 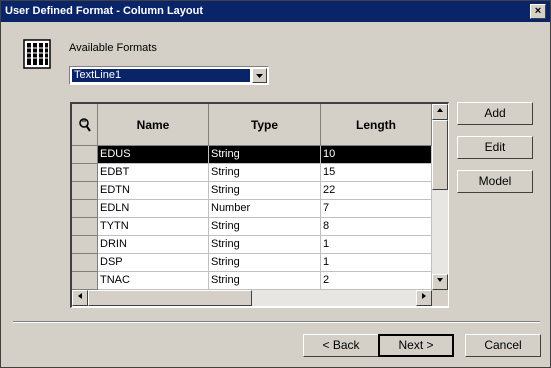 I want to click on vertical-scroll-thumb, so click(x=440, y=155).